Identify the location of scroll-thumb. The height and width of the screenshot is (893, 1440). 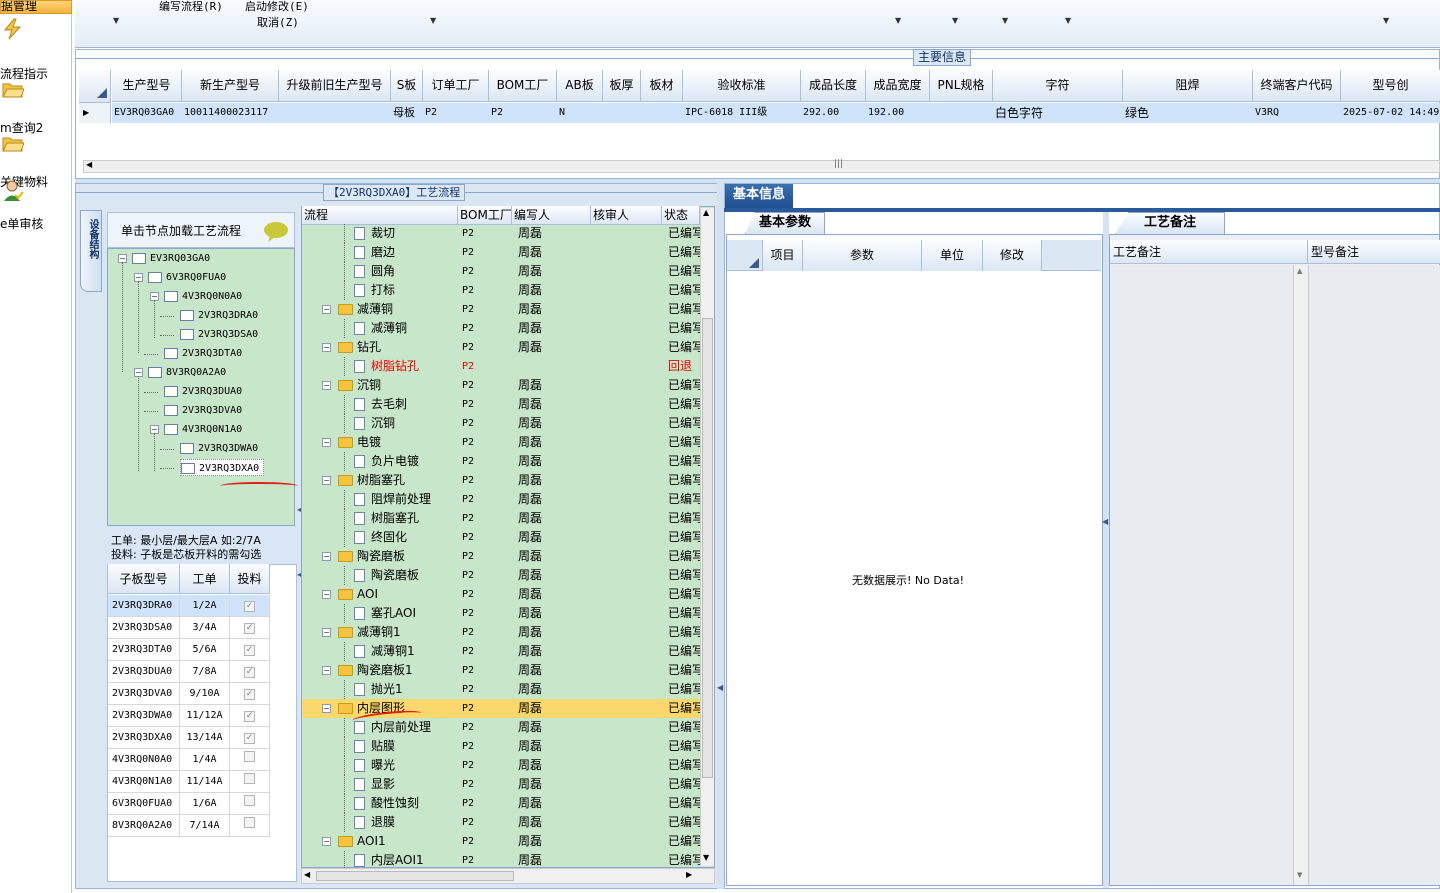
(415, 876).